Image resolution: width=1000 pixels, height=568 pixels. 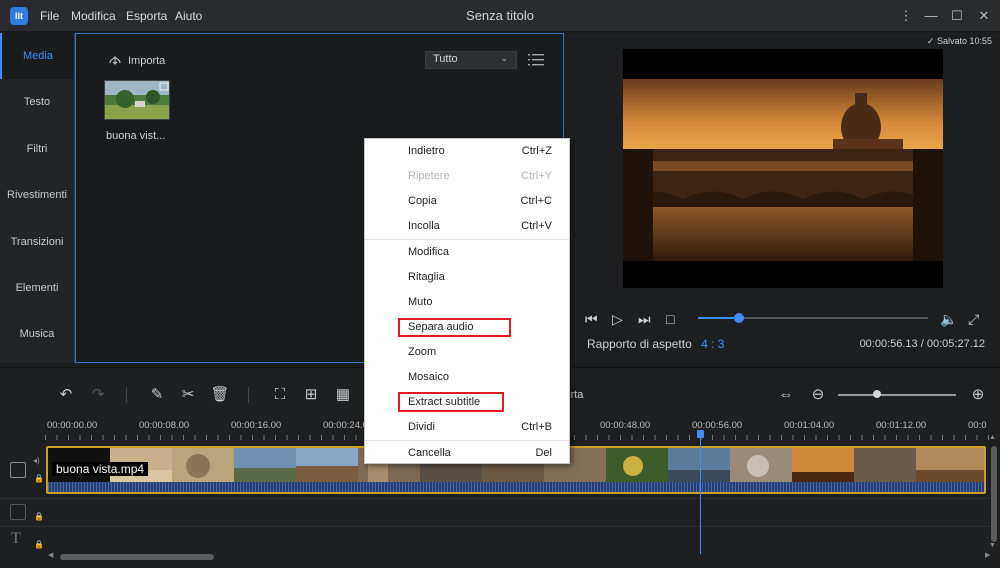 I want to click on zoom-in-icon: ⊕, so click(x=978, y=395).